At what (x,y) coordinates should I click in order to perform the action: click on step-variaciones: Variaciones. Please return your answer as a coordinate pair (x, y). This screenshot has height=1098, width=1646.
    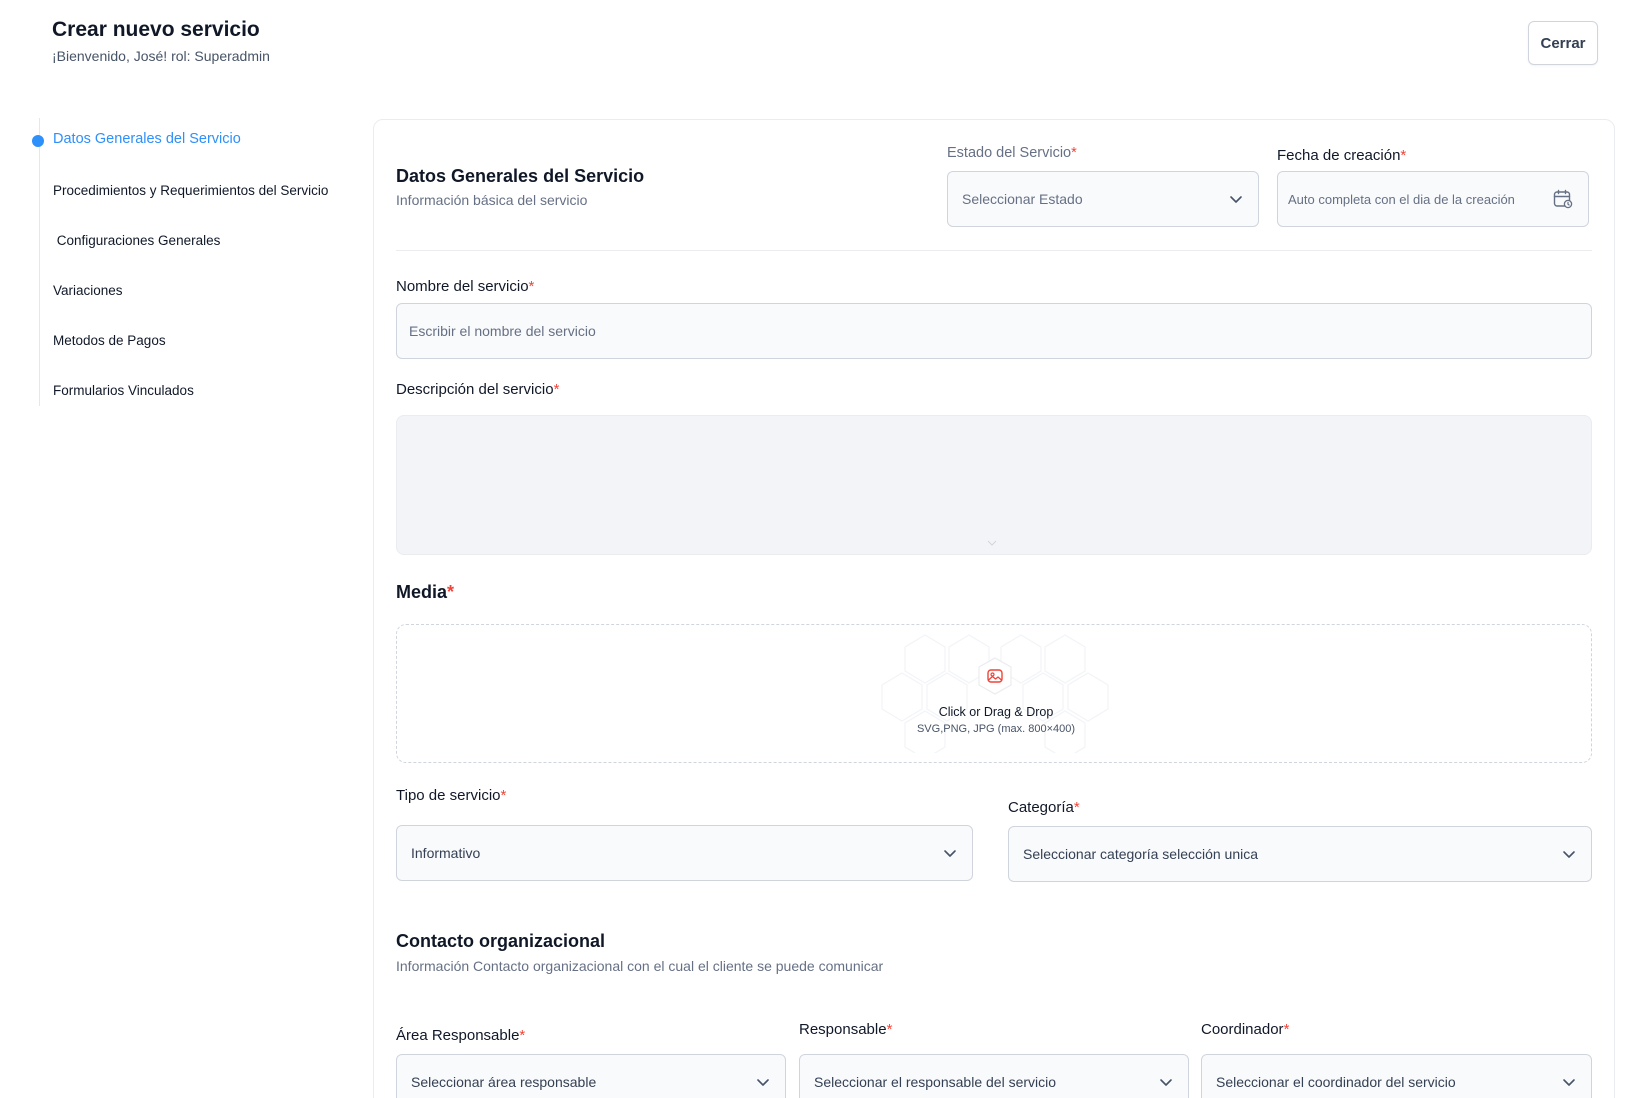
    Looking at the image, I should click on (88, 290).